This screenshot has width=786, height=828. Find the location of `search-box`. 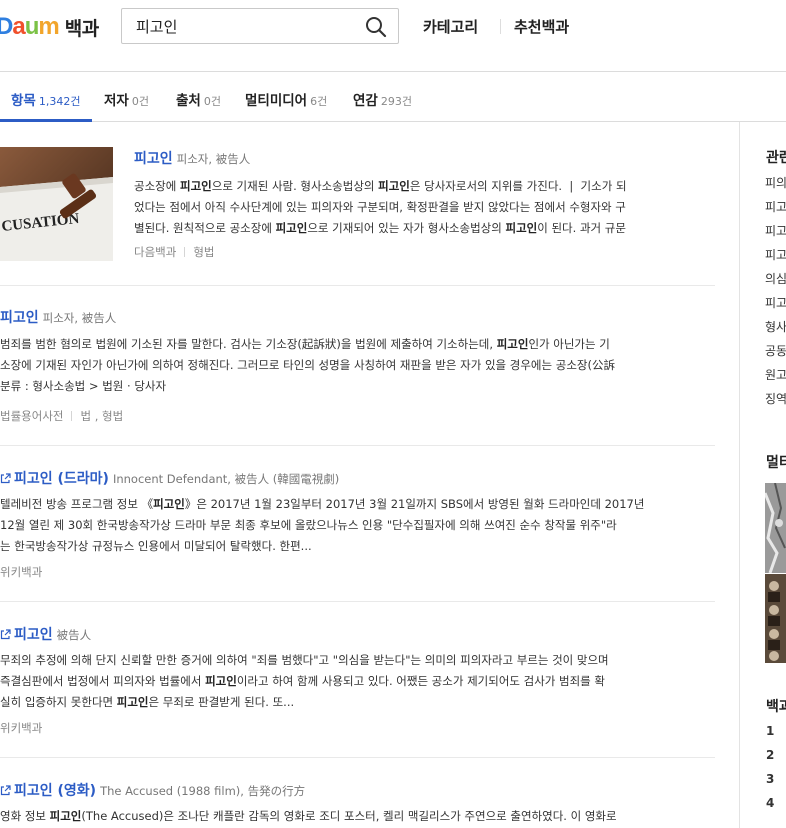

search-box is located at coordinates (260, 26).